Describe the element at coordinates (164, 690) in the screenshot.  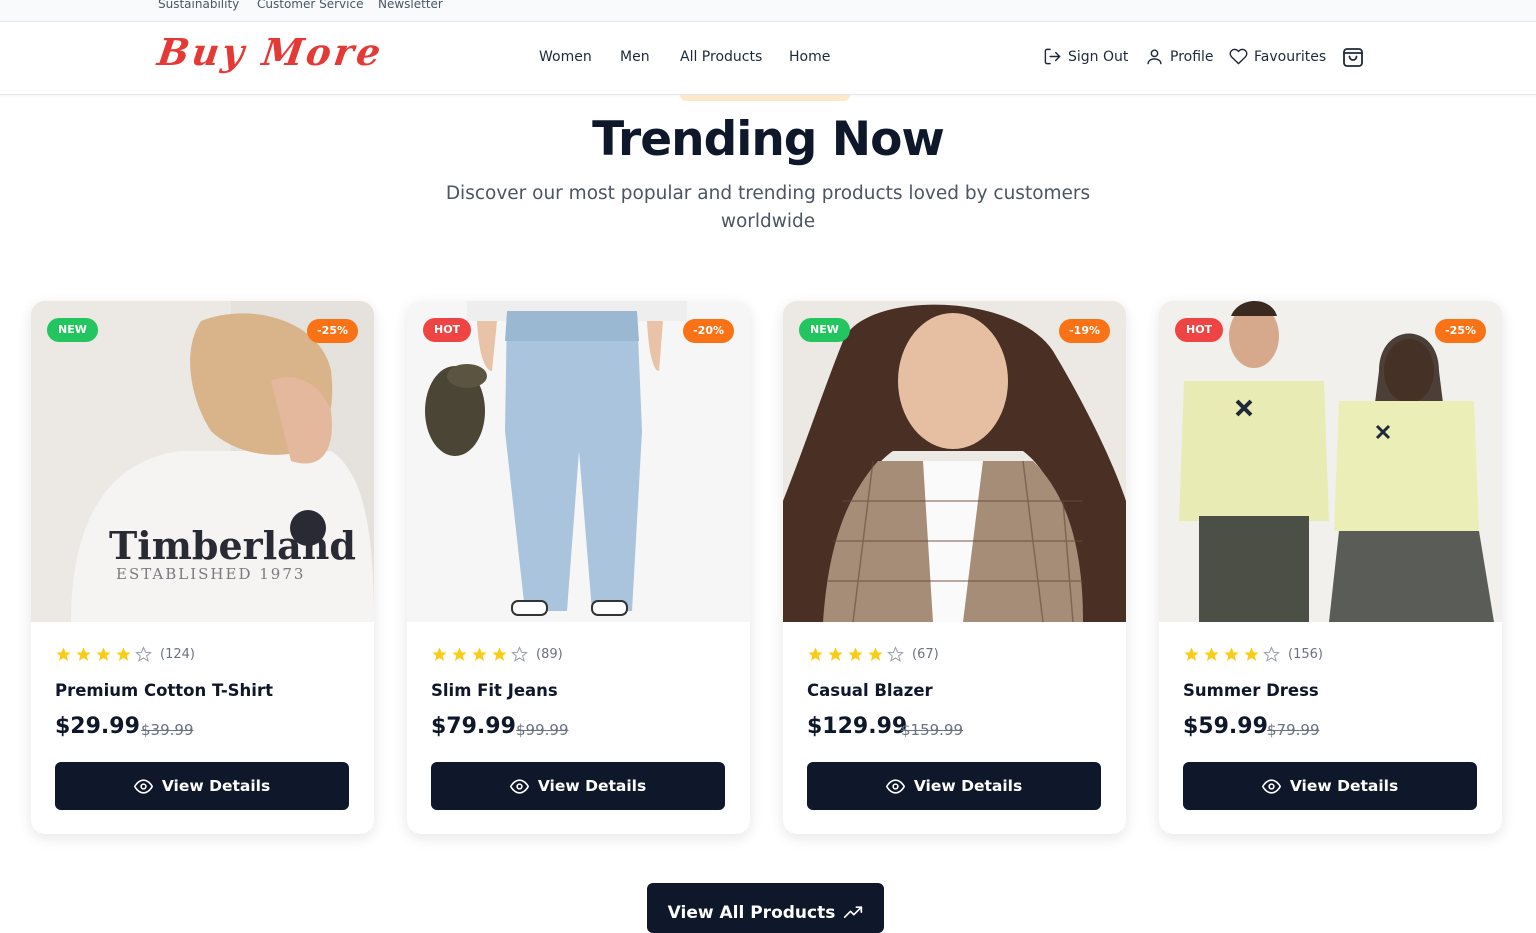
I see `product-name: Premium Cotton T-Shirt` at that location.